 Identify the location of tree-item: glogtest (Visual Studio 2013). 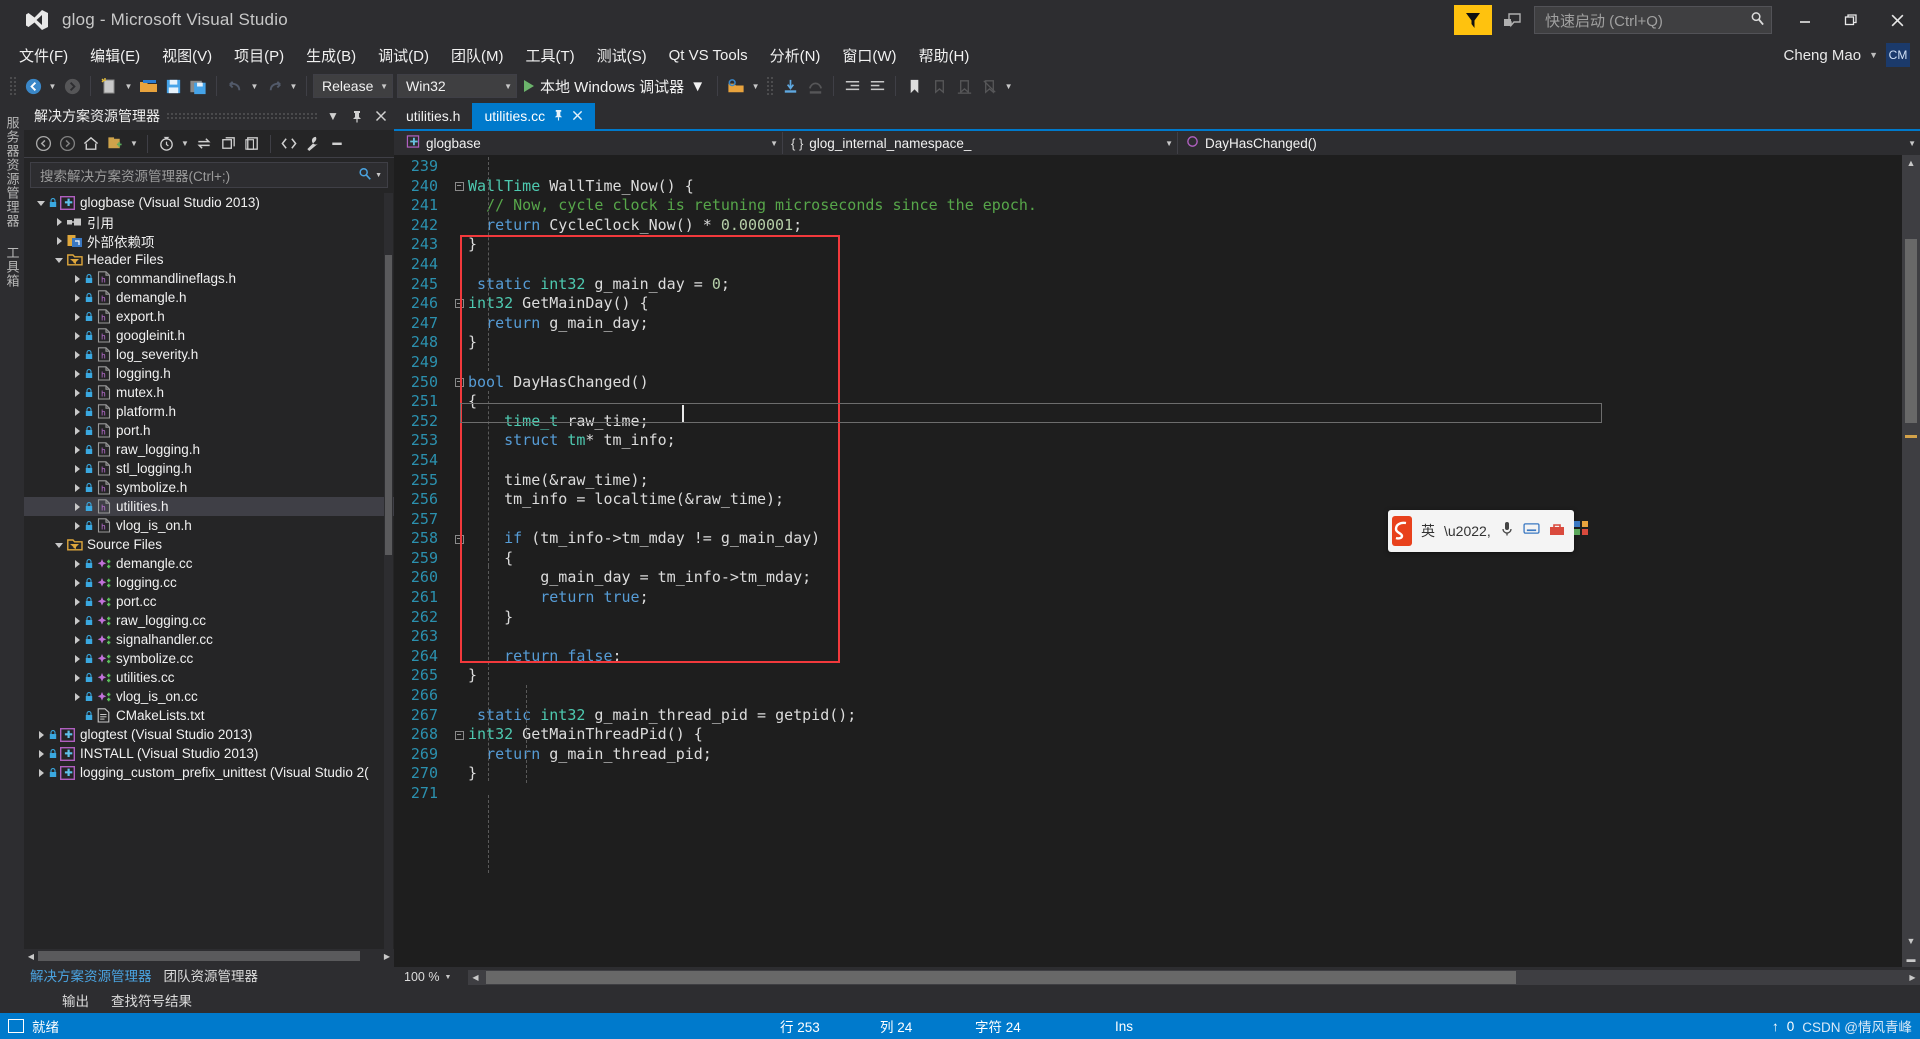
(209, 734).